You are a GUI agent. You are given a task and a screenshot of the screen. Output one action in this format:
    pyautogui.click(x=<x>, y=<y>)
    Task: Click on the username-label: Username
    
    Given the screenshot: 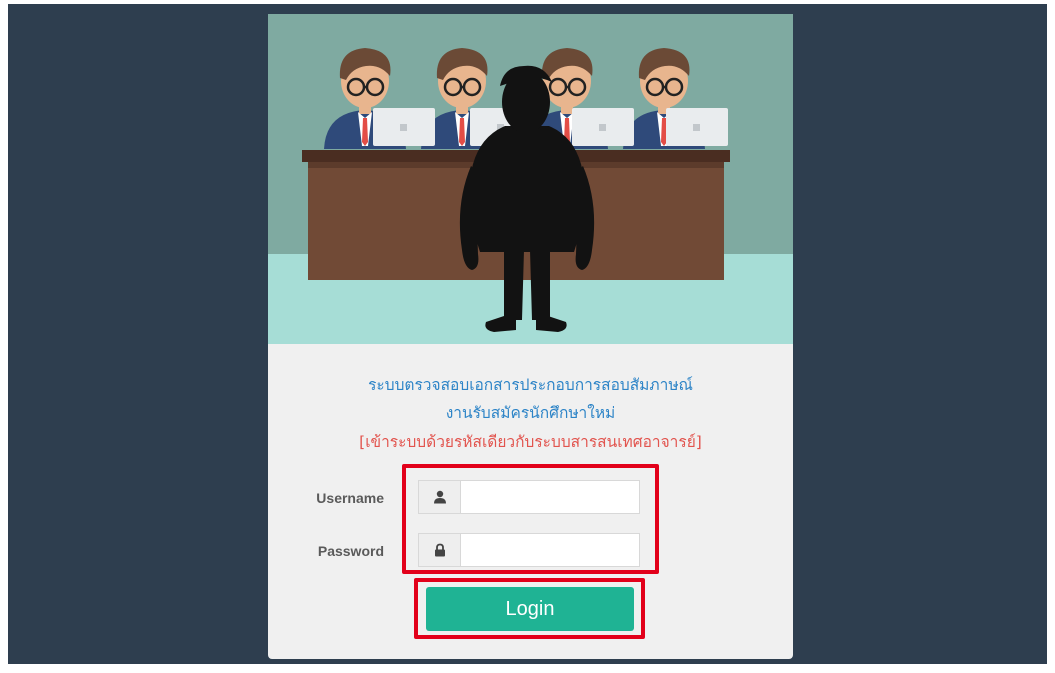 What is the action you would take?
    pyautogui.click(x=350, y=498)
    